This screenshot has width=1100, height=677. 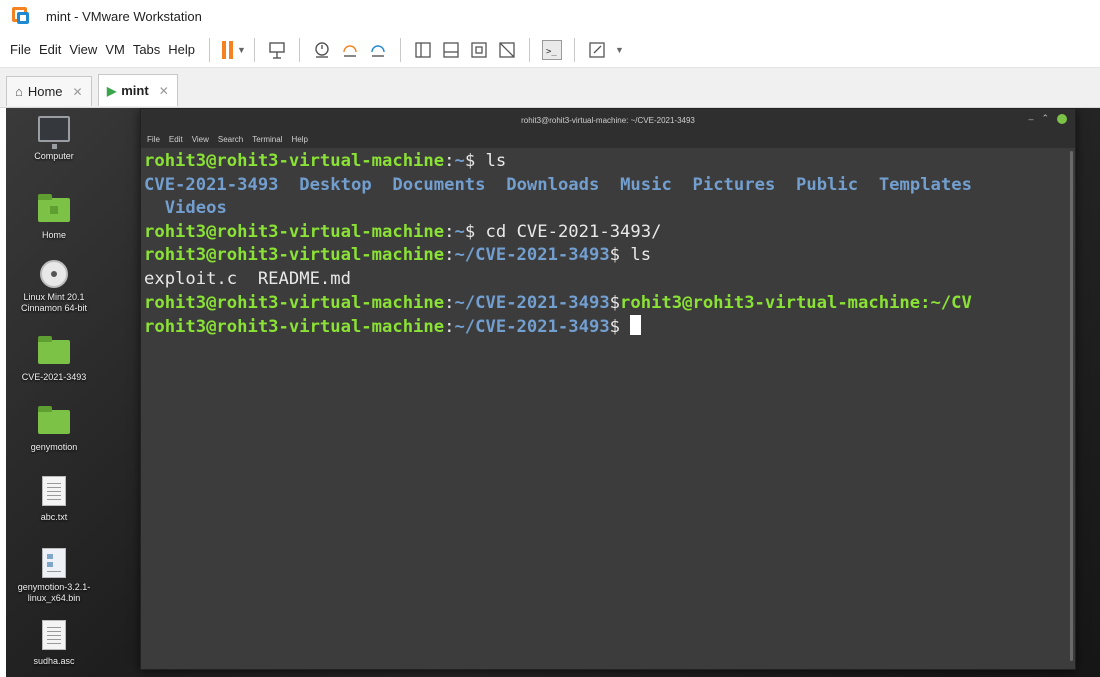 I want to click on terminal-line: rohit3@rohit3-virtual-machine:~$ ls, so click(x=325, y=161).